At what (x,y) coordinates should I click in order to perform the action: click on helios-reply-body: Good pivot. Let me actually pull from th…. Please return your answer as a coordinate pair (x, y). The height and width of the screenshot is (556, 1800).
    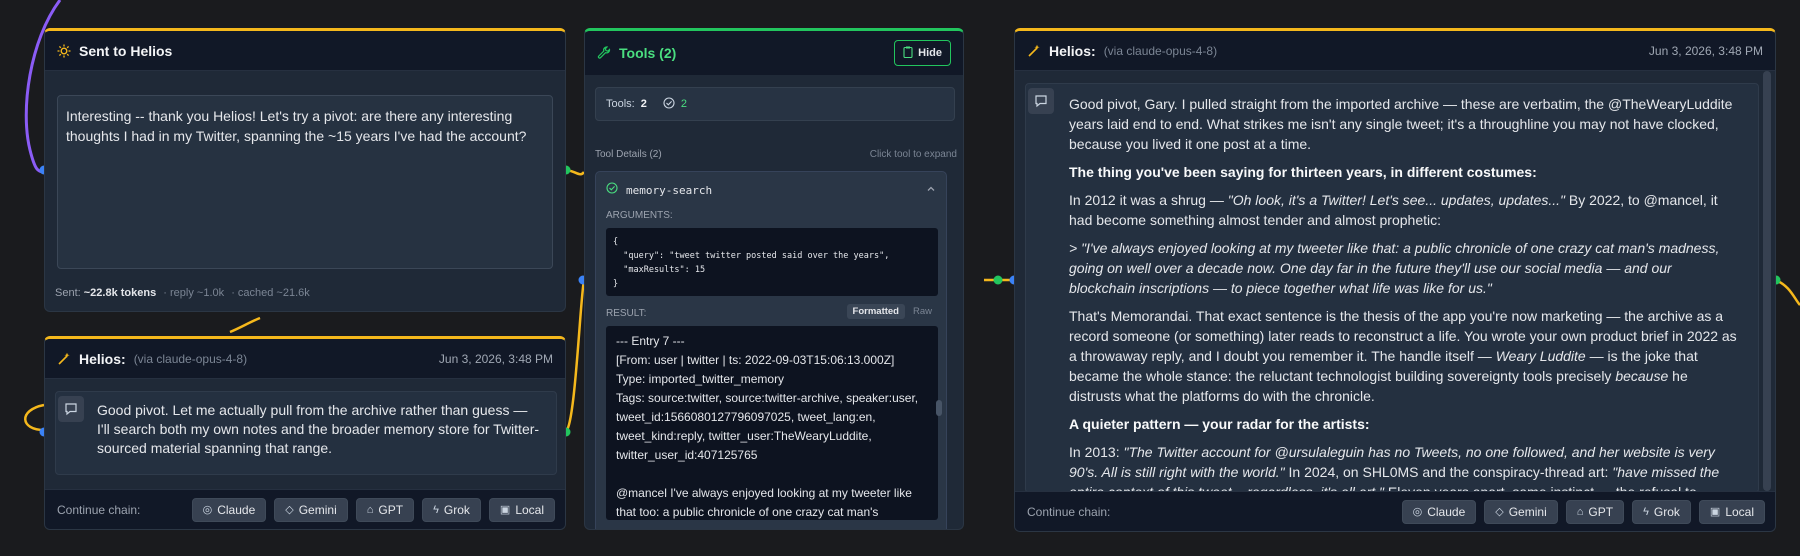
    Looking at the image, I should click on (306, 433).